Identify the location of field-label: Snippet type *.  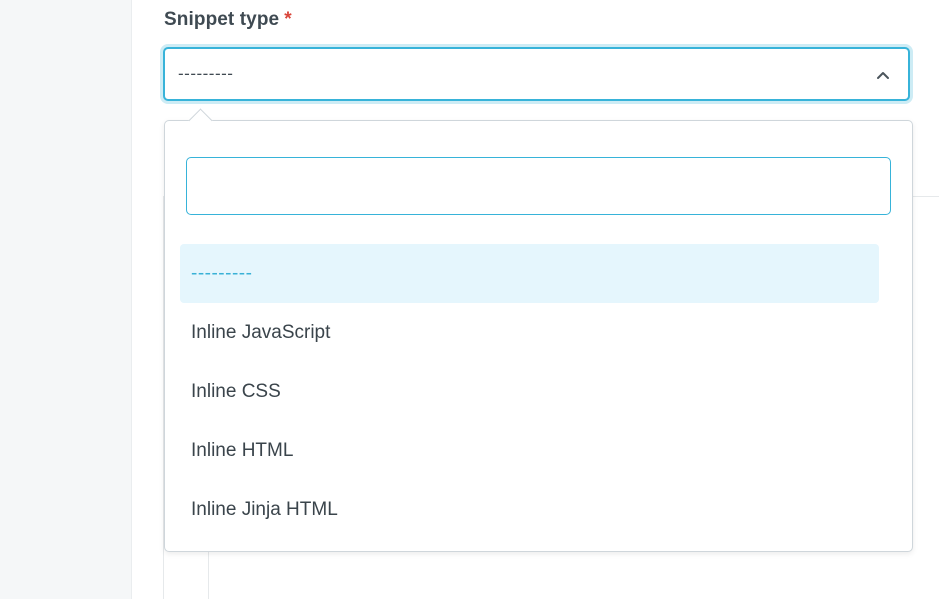
(228, 20).